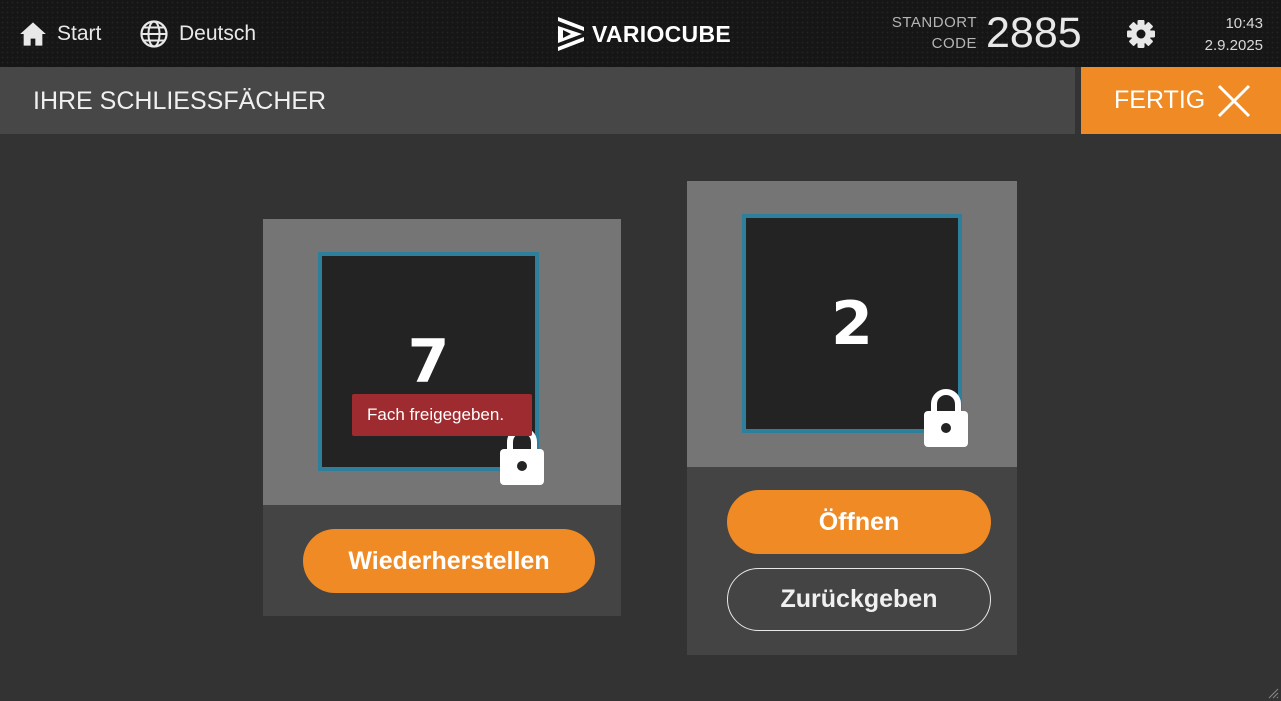 Image resolution: width=1281 pixels, height=701 pixels. I want to click on location-code-label: STANDORT CODE, so click(934, 33).